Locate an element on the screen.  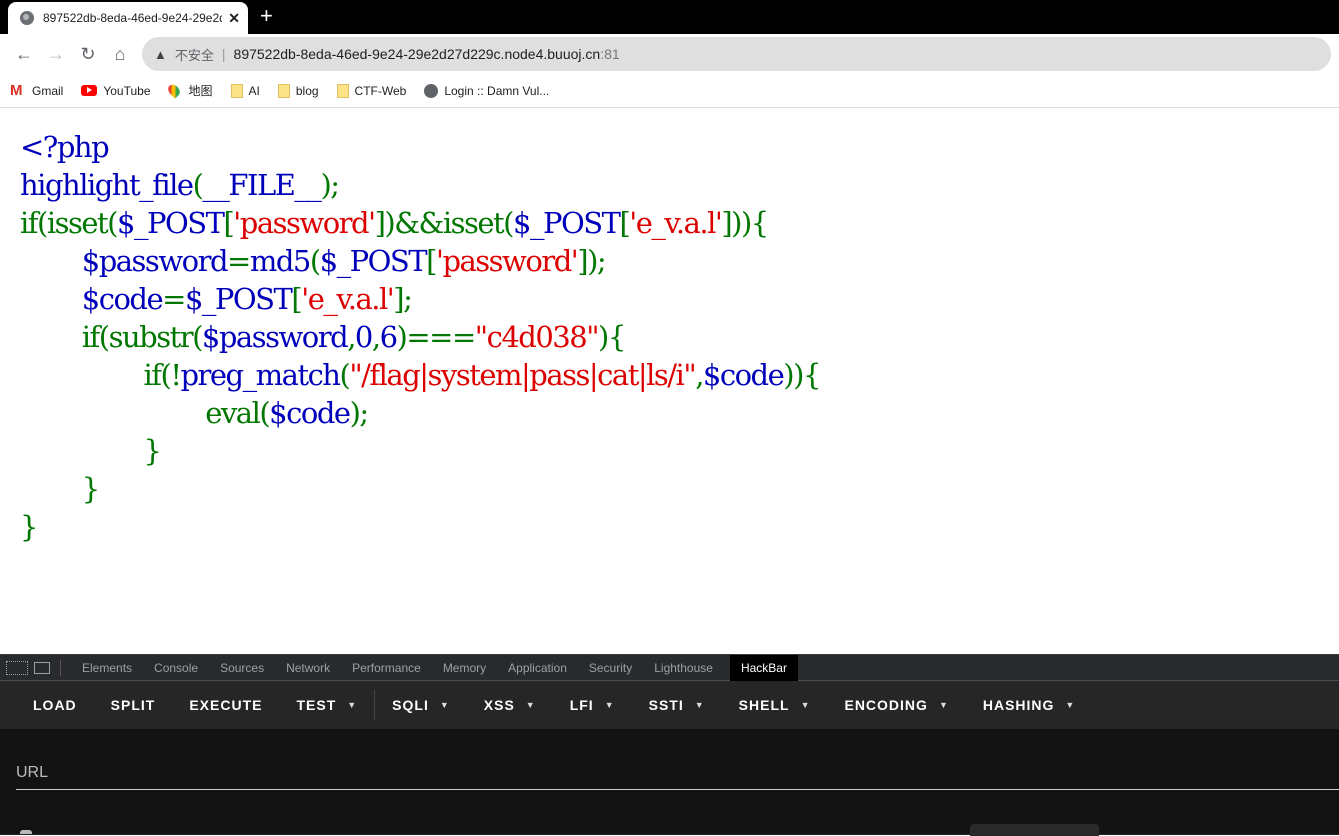
code-token: $password is located at coordinates (275, 337).